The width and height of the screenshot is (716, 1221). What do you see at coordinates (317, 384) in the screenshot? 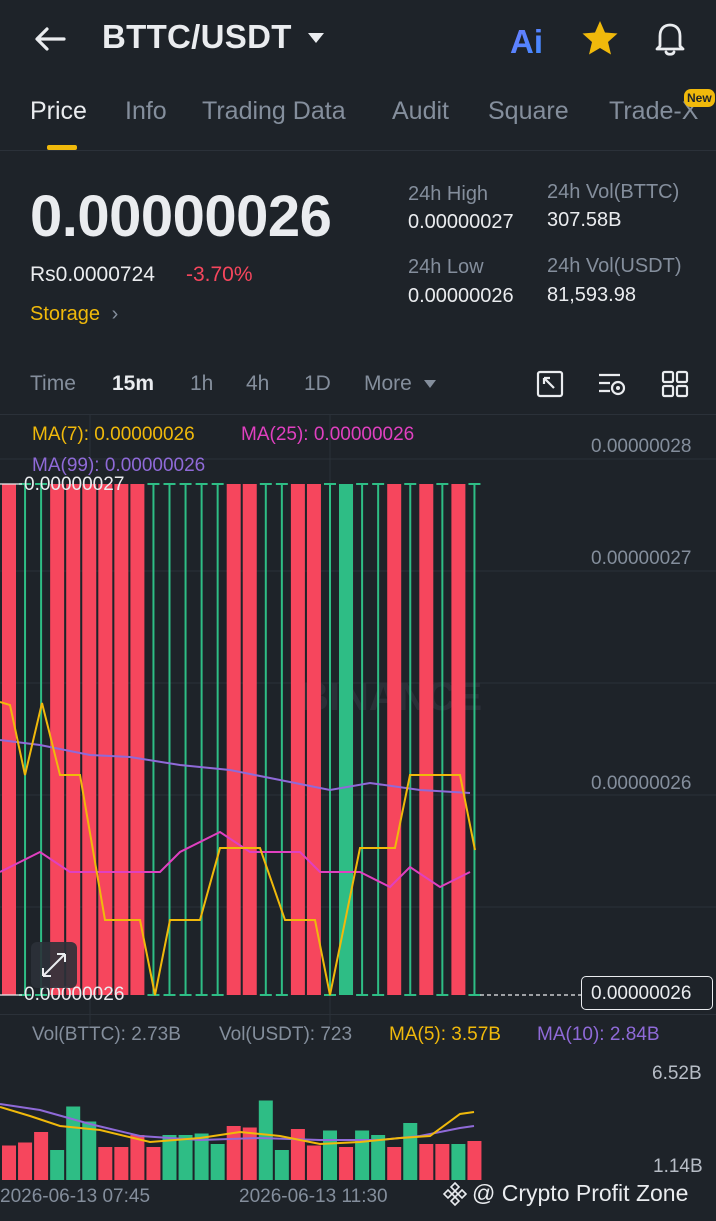
I see `interval-1d: 1D` at bounding box center [317, 384].